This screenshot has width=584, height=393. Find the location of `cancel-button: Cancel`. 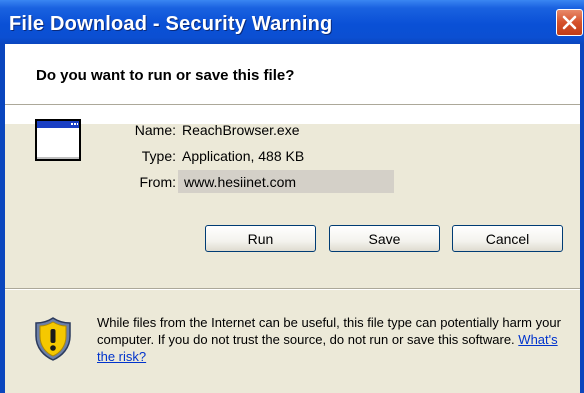

cancel-button: Cancel is located at coordinates (507, 238).